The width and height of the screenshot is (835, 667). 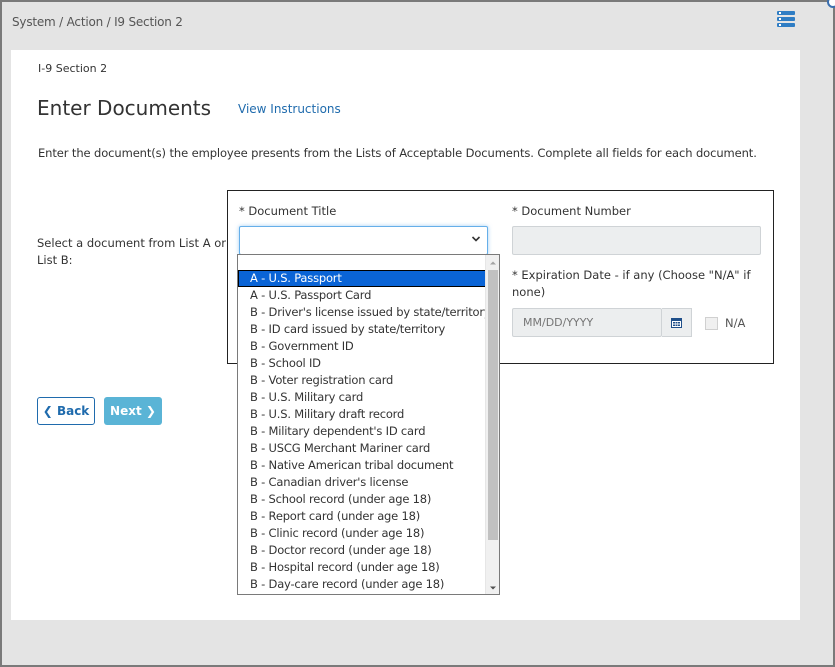 What do you see at coordinates (362, 329) in the screenshot?
I see `dropdown-option: B - ID card issued by state/territory` at bounding box center [362, 329].